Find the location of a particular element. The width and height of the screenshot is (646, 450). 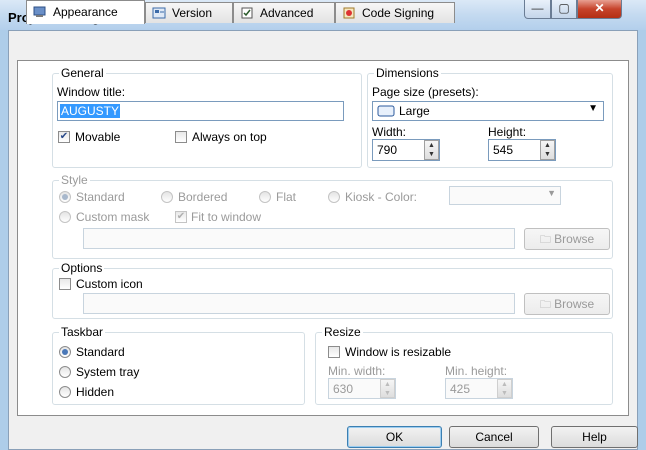

always-on-top-label: Always on top is located at coordinates (229, 137).